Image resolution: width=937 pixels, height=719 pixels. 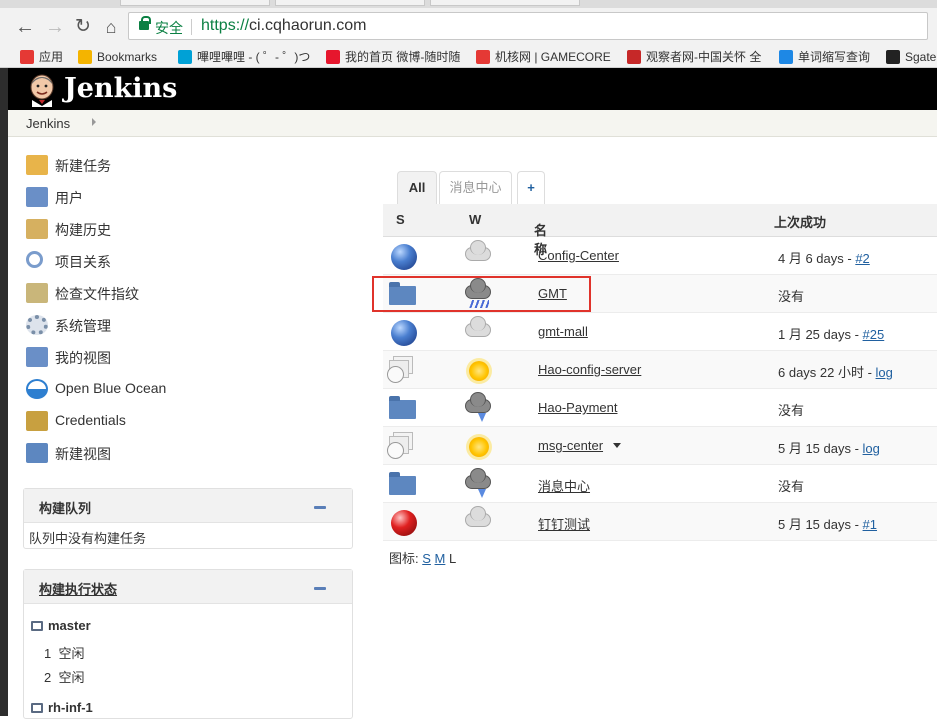 What do you see at coordinates (187, 388) in the screenshot?
I see `sidebar-task-item: Open Blue Ocean` at bounding box center [187, 388].